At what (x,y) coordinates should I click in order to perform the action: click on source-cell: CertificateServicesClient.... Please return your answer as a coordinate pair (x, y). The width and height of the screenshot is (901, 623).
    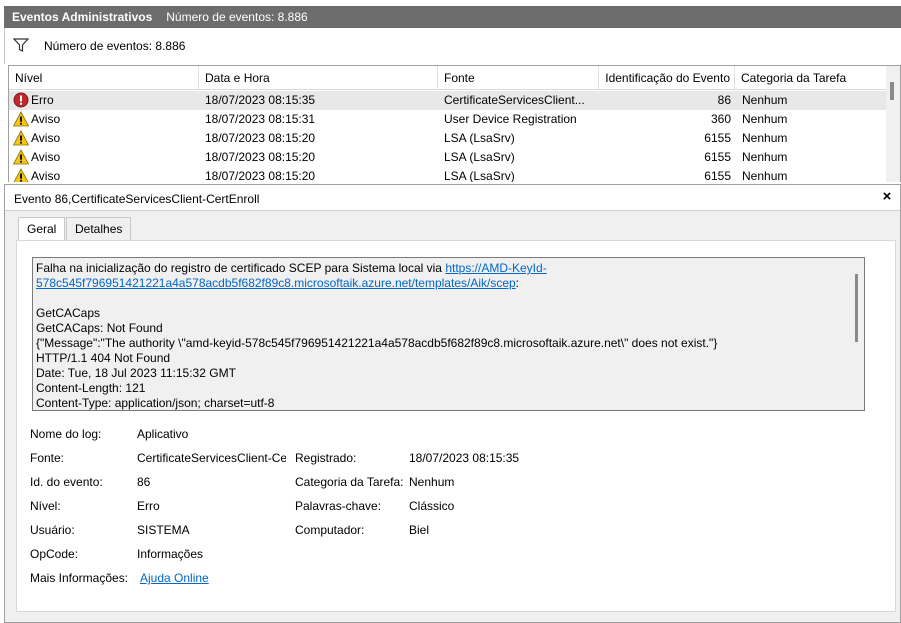
    Looking at the image, I should click on (514, 100).